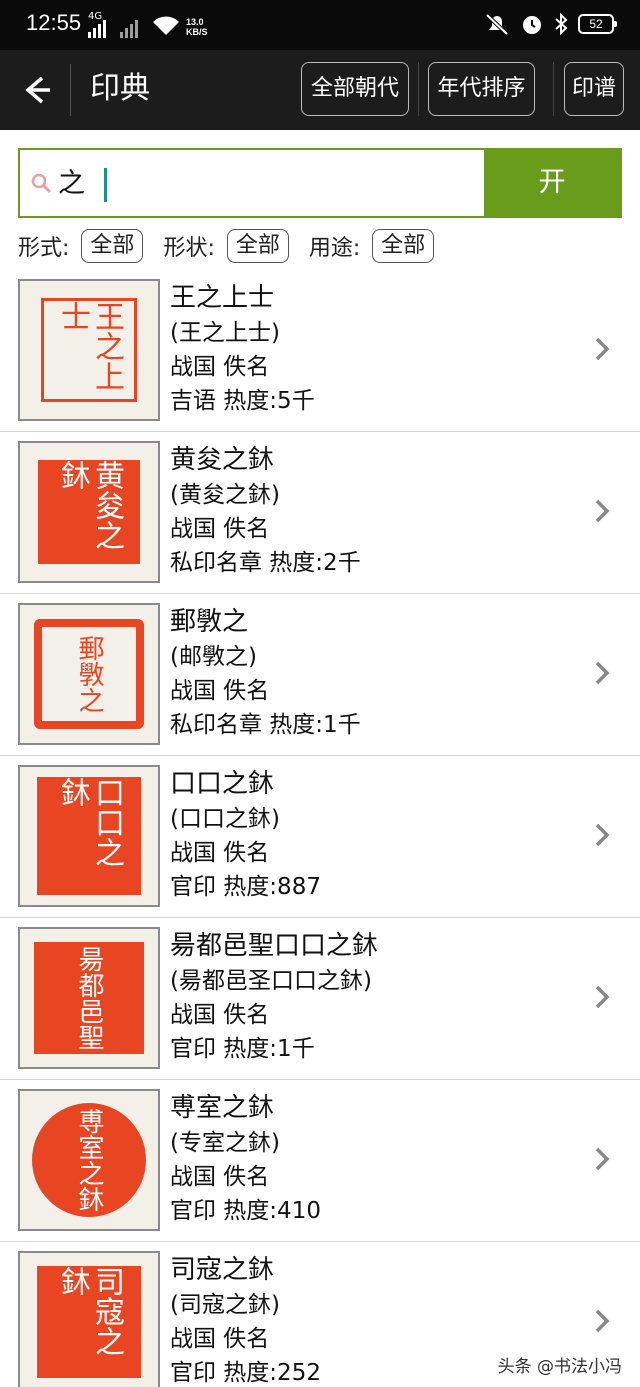 This screenshot has width=640, height=1387. Describe the element at coordinates (594, 89) in the screenshot. I see `catalog-button: 印谱` at that location.